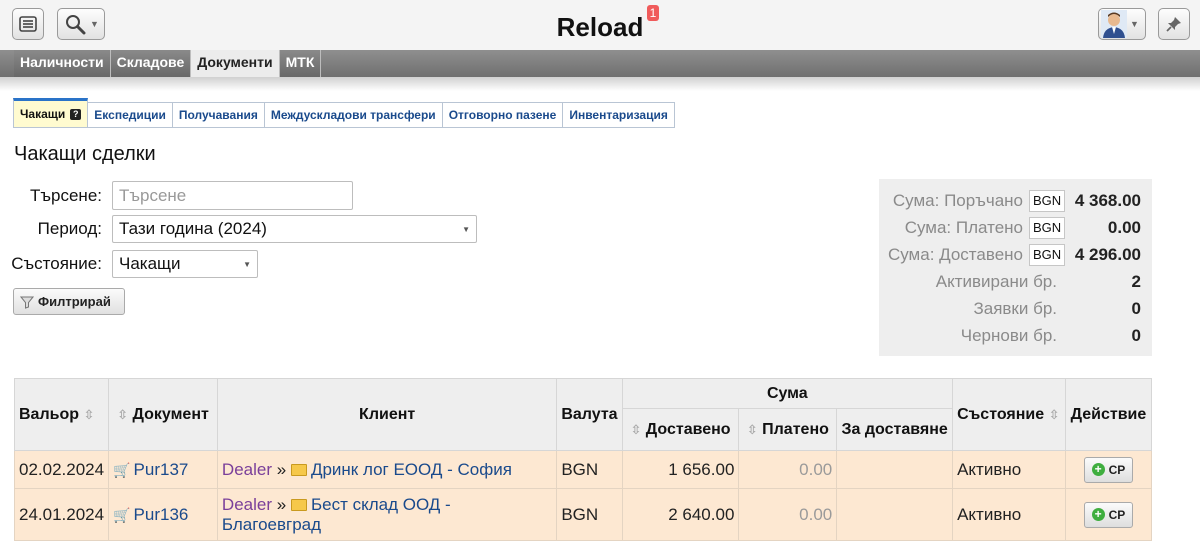 This screenshot has height=554, width=1200. What do you see at coordinates (600, 84) in the screenshot?
I see `nav-shadow` at bounding box center [600, 84].